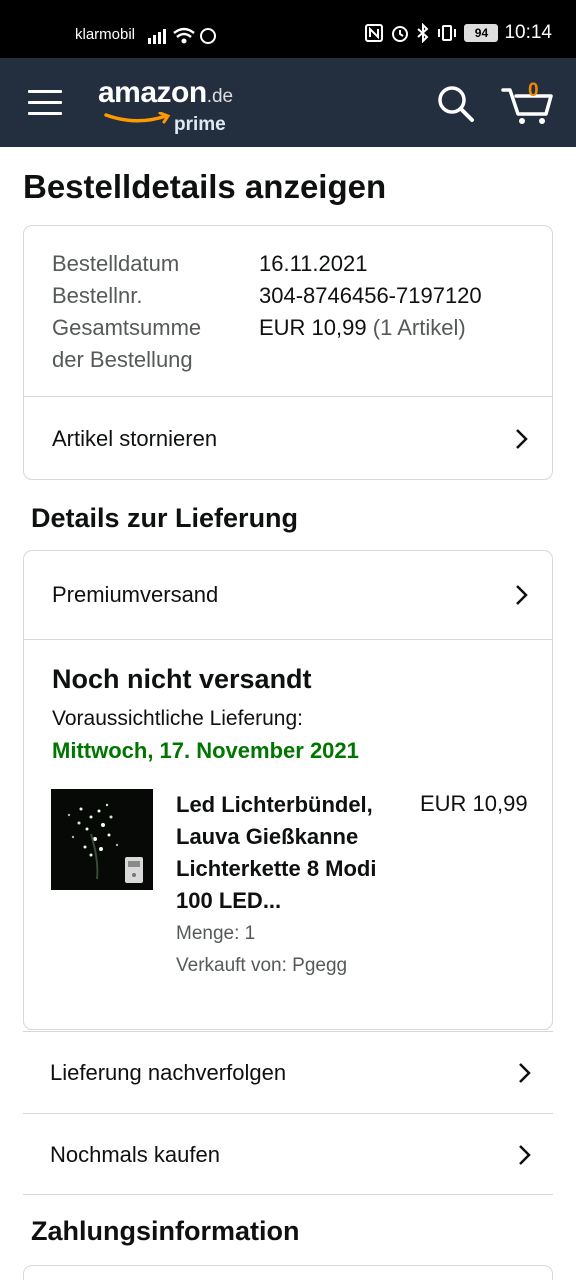 This screenshot has height=1280, width=576. I want to click on shipment-status: Noch nicht versandt, so click(182, 679).